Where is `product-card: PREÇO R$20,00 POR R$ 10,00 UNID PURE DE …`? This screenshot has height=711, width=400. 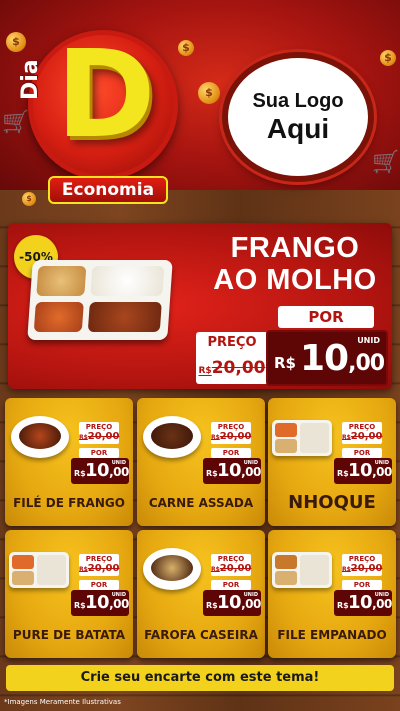
product-card: PREÇO R$20,00 POR R$ 10,00 UNID PURE DE … is located at coordinates (69, 594).